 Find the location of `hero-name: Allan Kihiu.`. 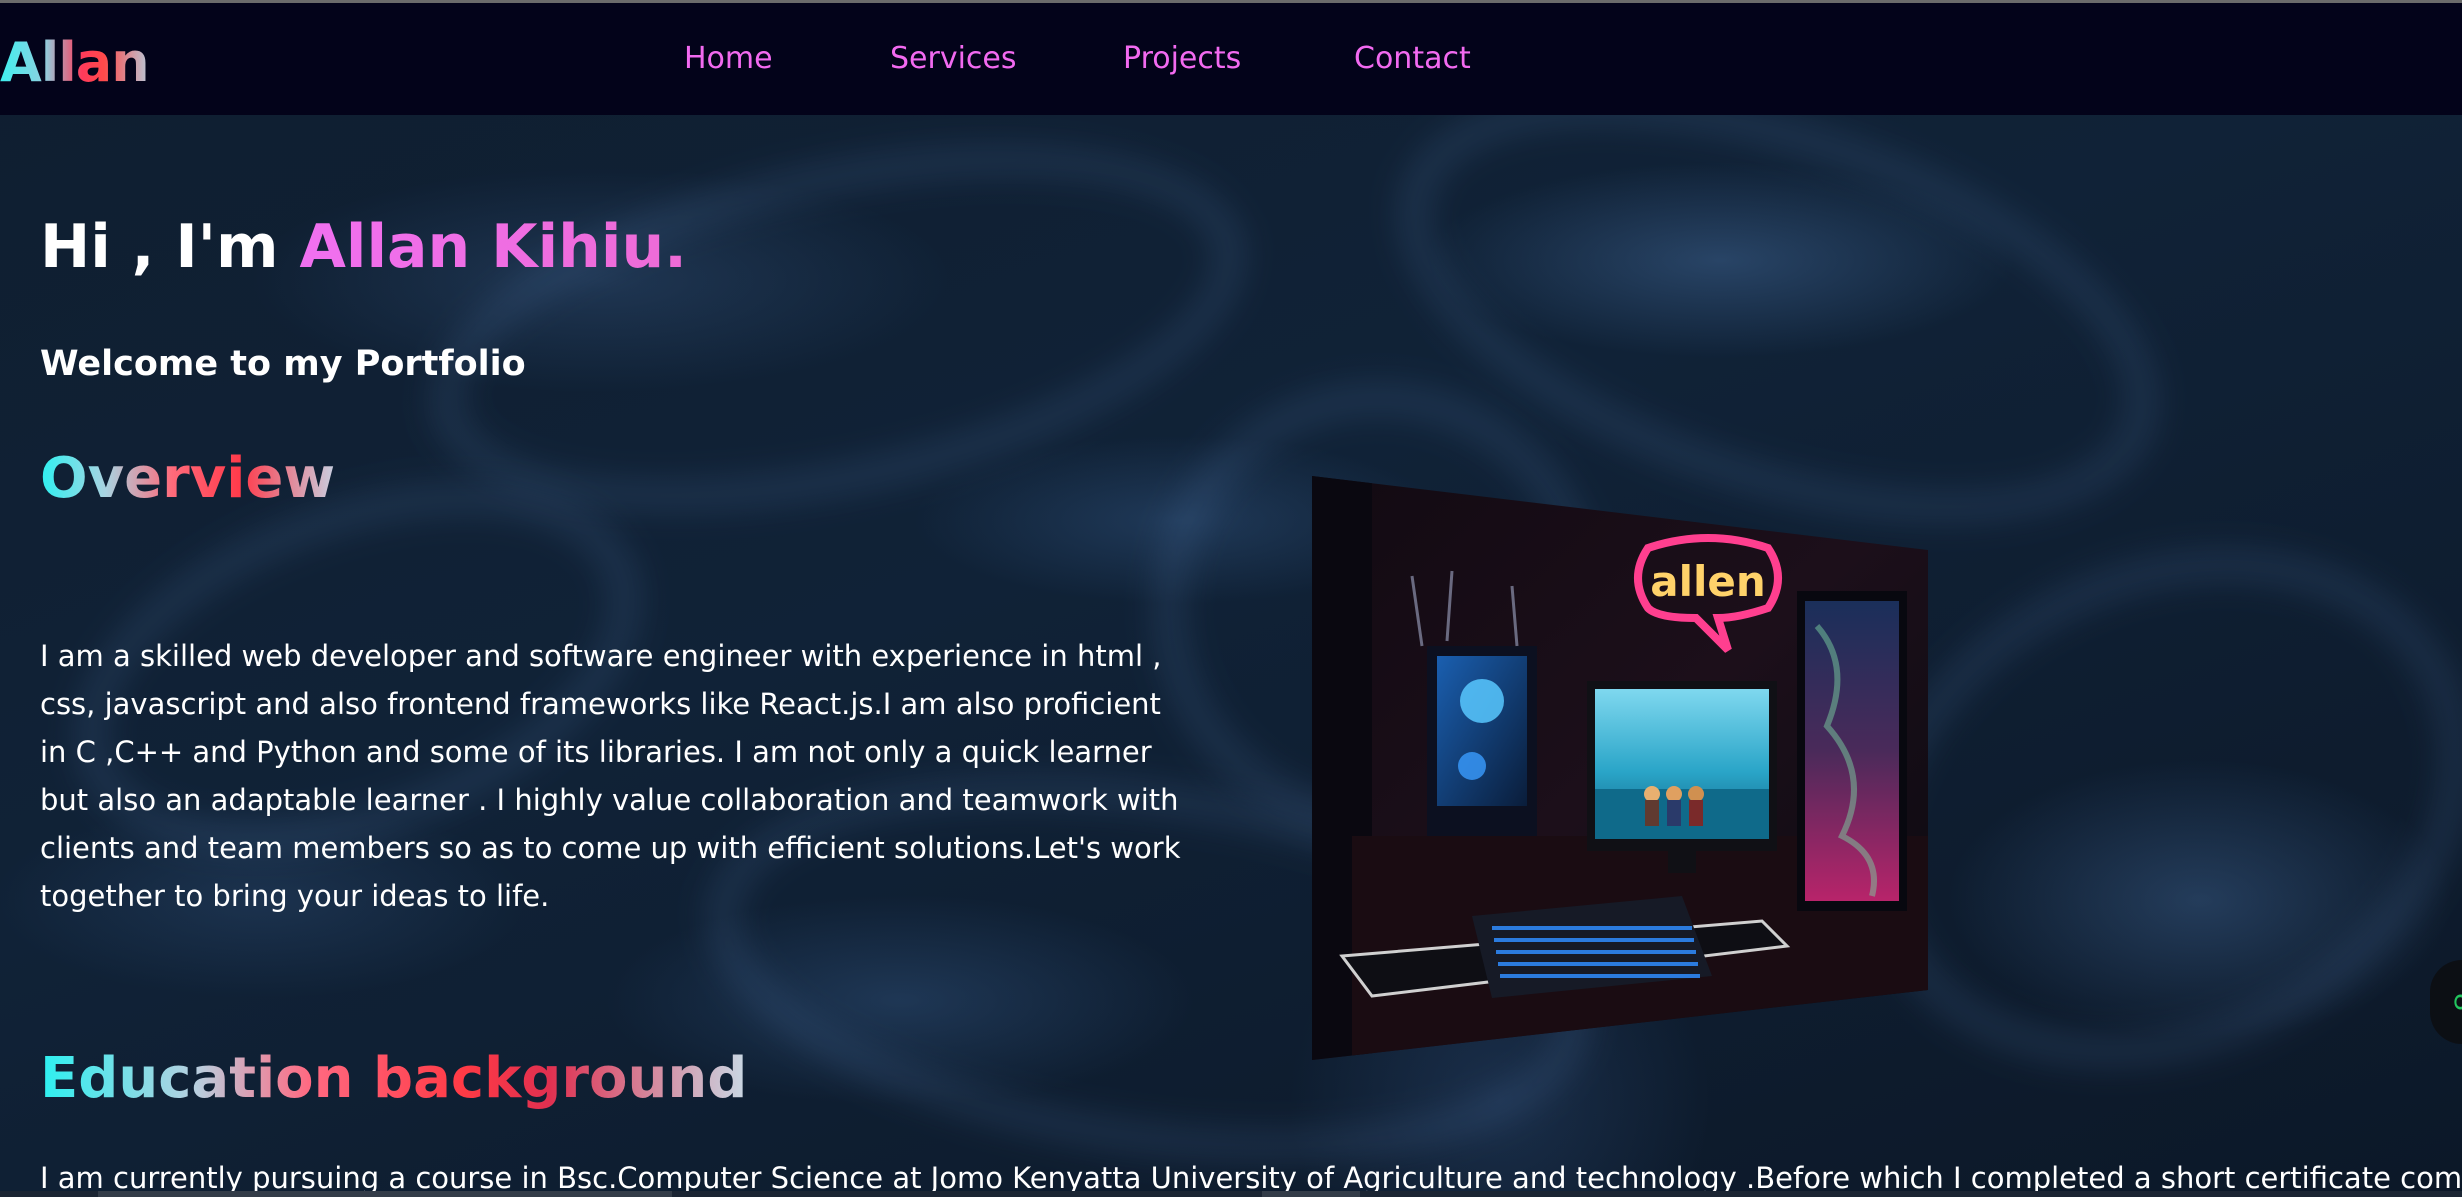

hero-name: Allan Kihiu. is located at coordinates (493, 247).